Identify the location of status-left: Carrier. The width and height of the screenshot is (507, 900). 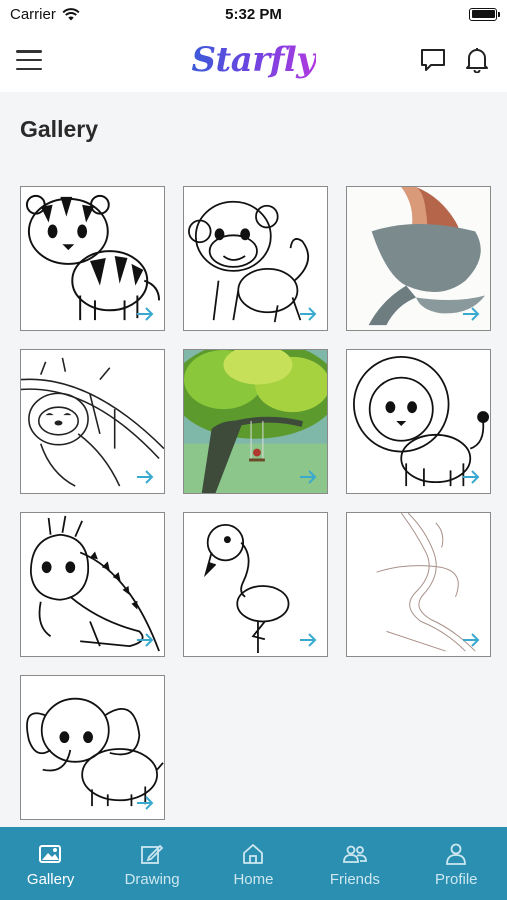
(45, 14).